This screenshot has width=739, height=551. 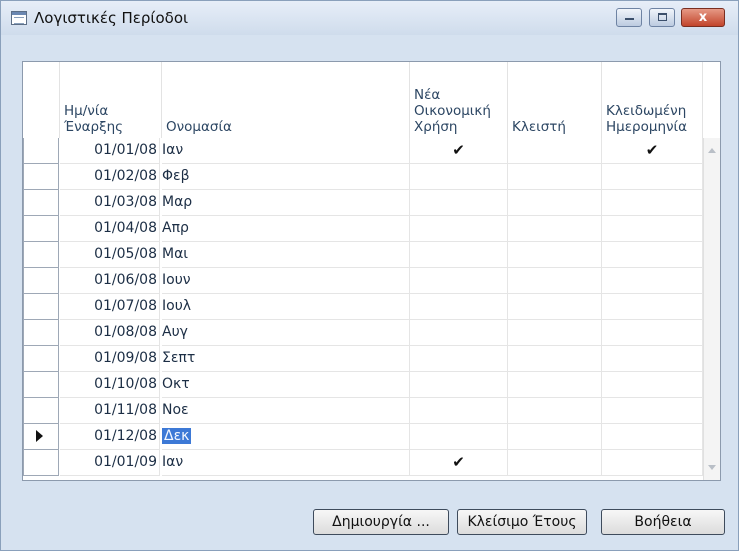 I want to click on help-button: Βοήθεια, so click(x=663, y=522).